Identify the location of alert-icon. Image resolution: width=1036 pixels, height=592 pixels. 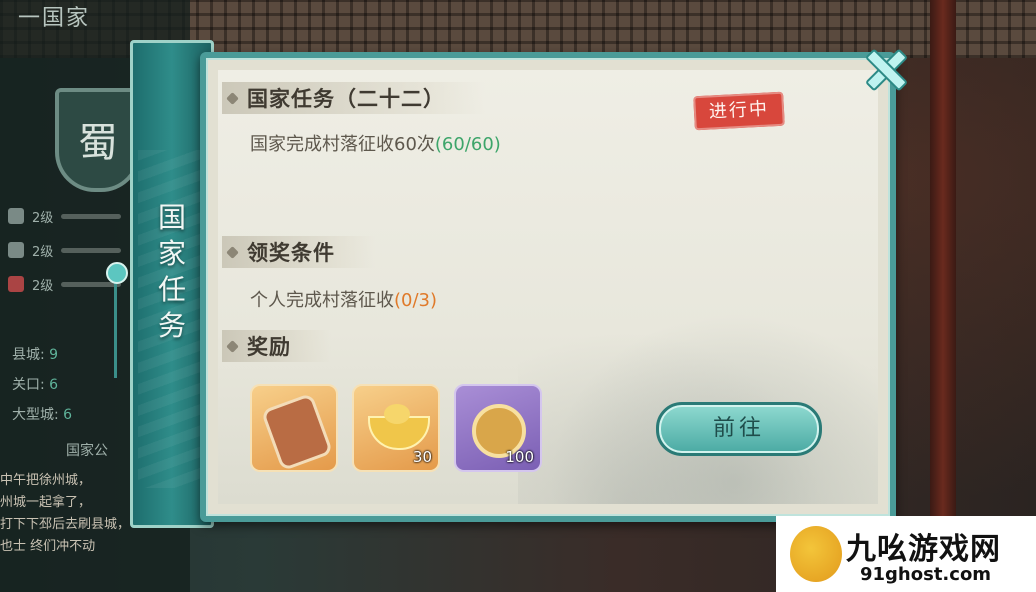
(16, 216).